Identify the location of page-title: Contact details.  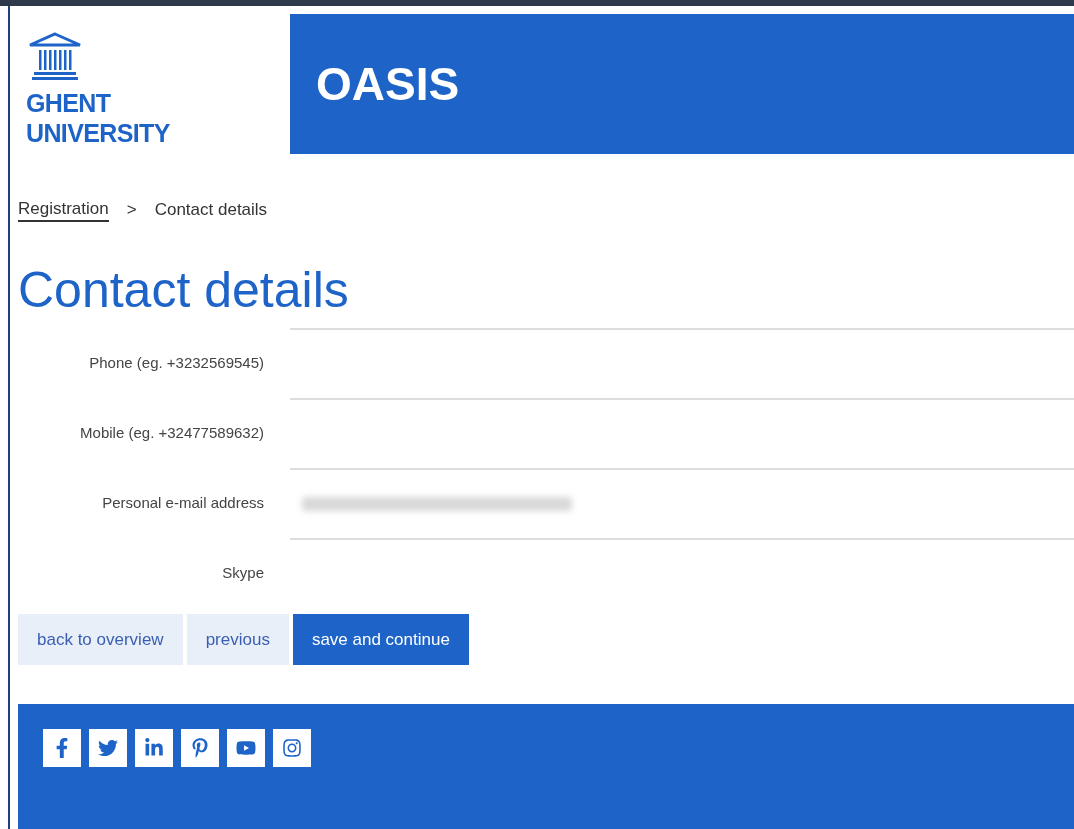
(183, 290).